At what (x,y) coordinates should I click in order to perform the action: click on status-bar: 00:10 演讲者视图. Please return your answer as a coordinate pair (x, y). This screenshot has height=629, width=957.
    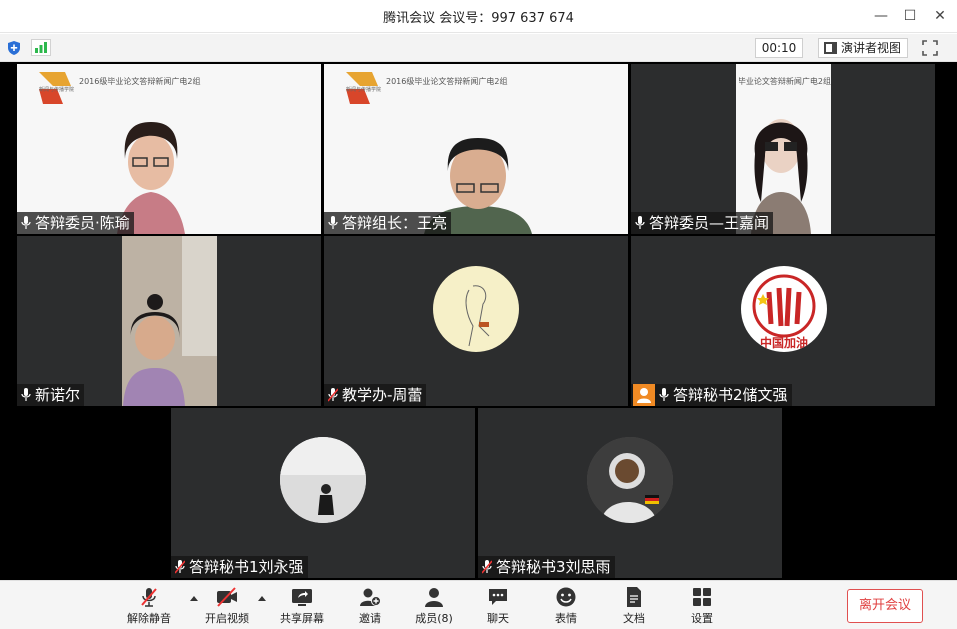
    Looking at the image, I should click on (478, 48).